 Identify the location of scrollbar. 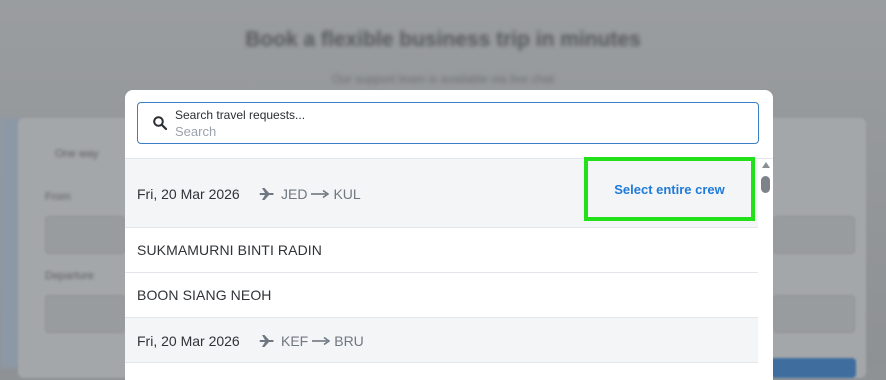
(765, 269).